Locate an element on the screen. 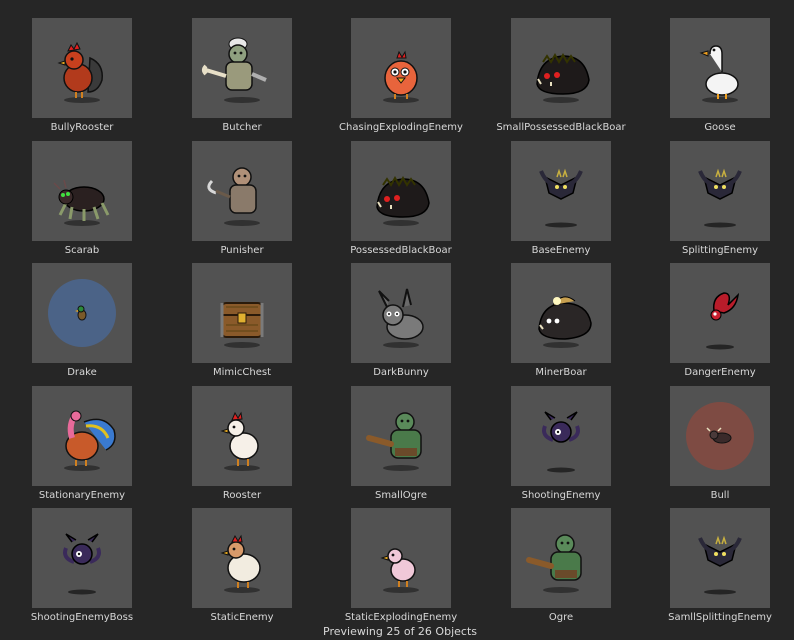  asset-tile: MinerBoar is located at coordinates (559, 324).